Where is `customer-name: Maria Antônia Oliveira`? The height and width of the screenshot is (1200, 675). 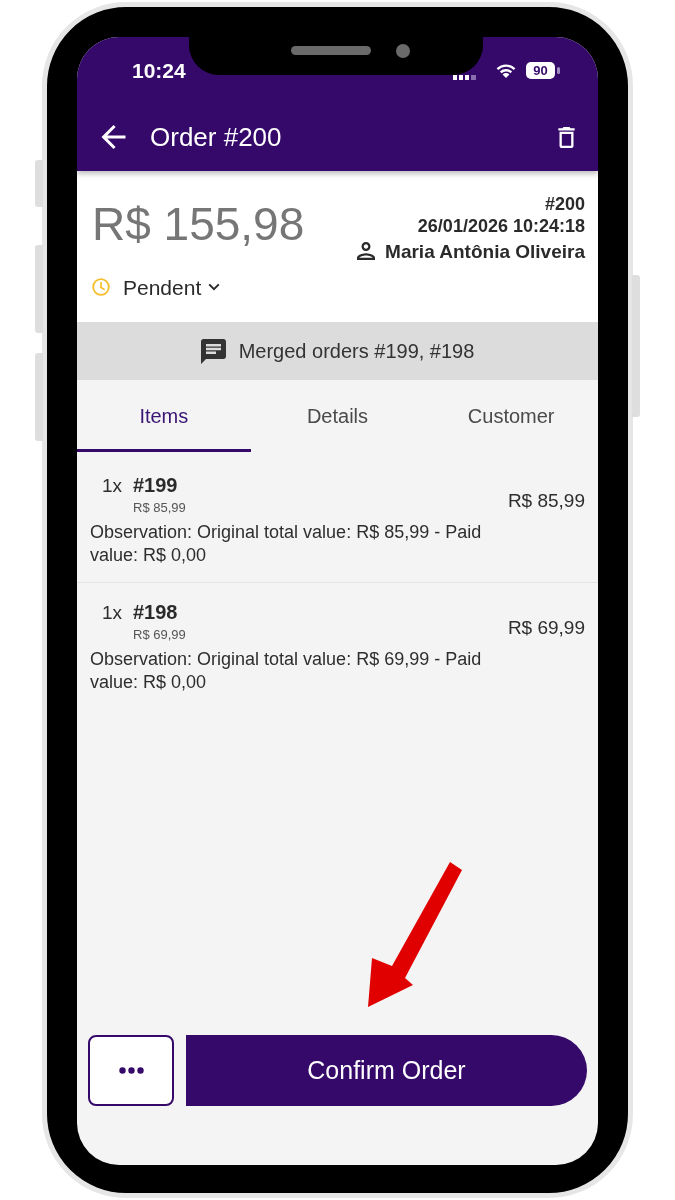 customer-name: Maria Antônia Oliveira is located at coordinates (485, 251).